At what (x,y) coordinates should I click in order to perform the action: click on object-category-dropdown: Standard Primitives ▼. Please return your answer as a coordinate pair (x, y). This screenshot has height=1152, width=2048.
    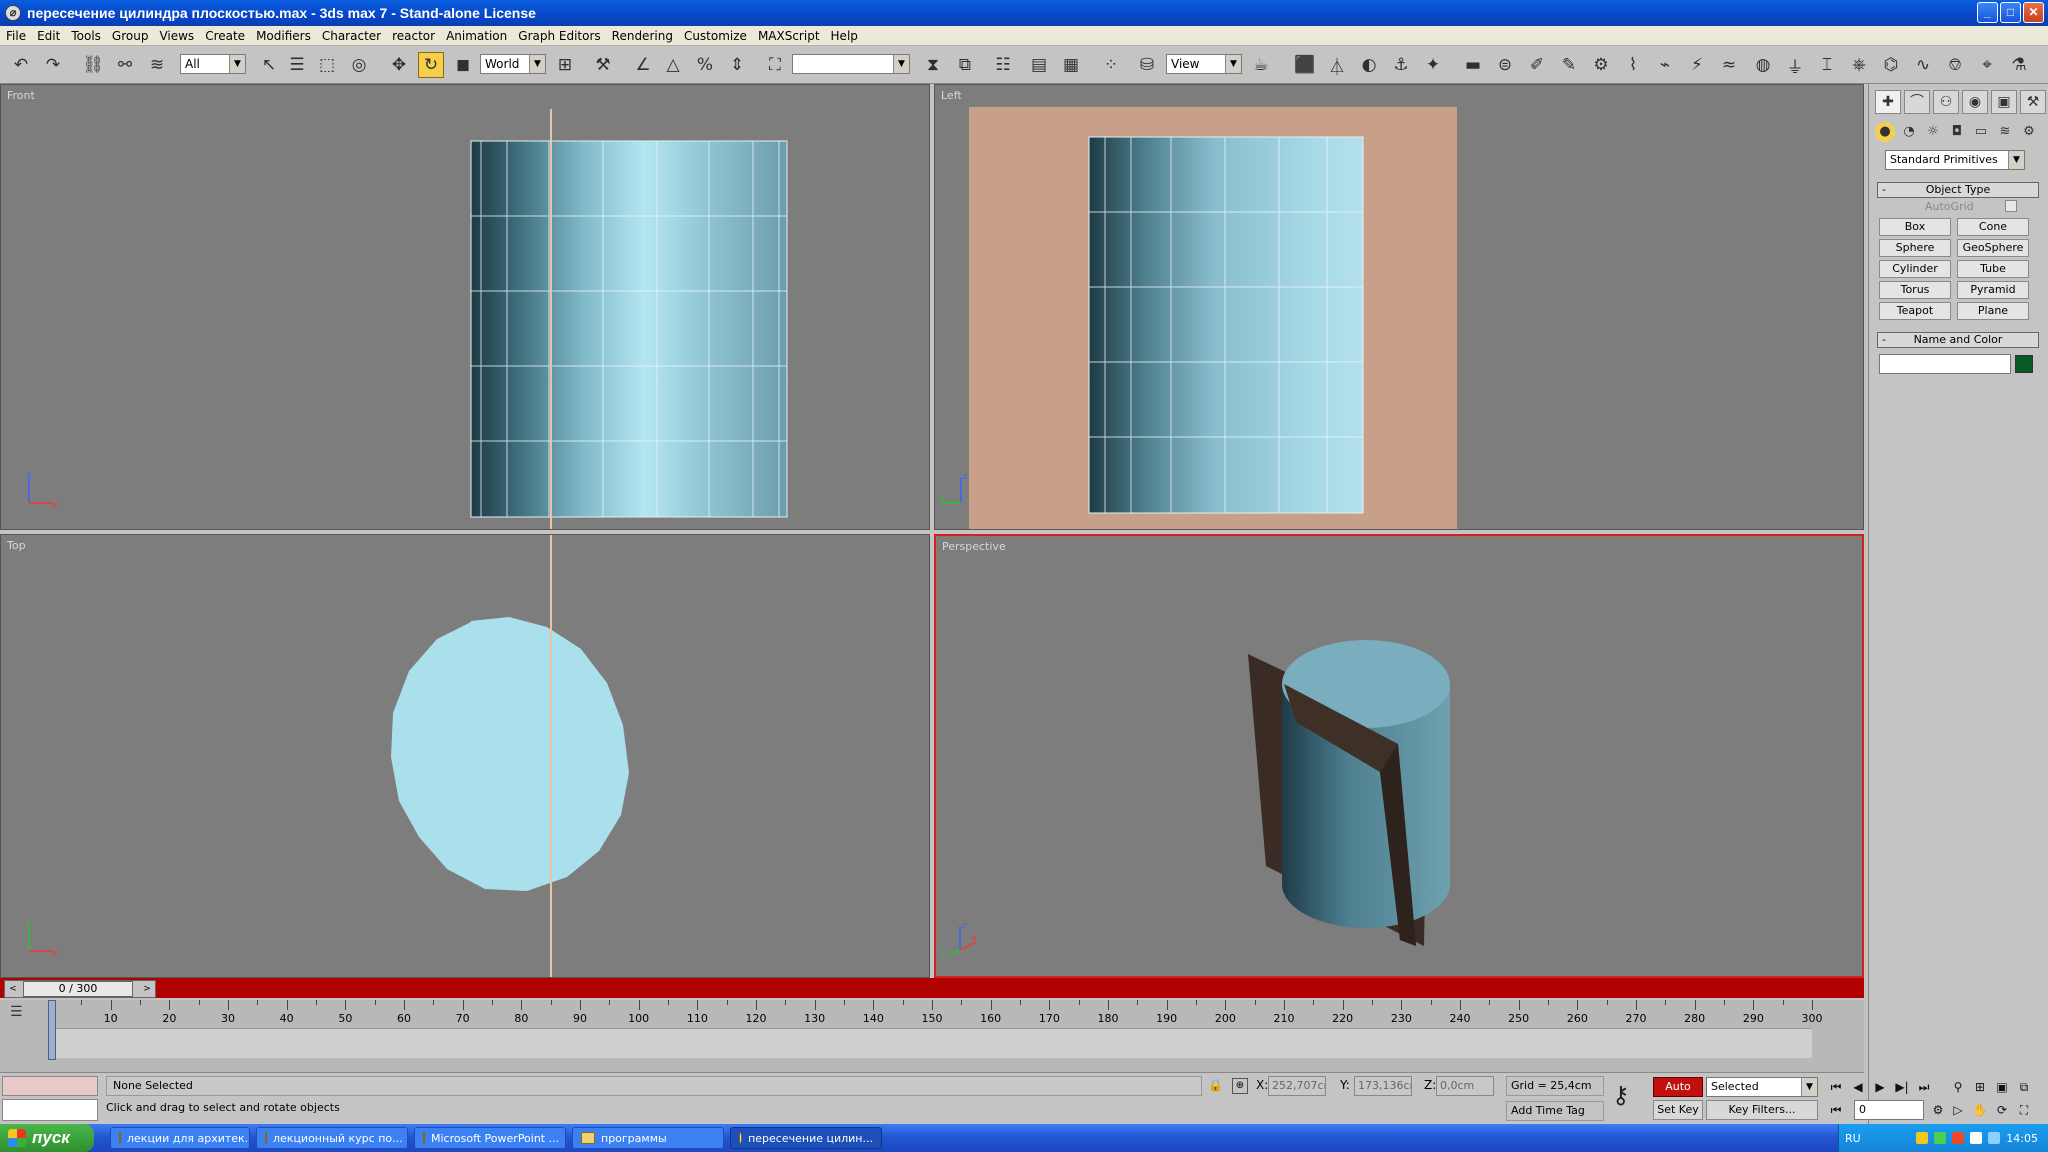
    Looking at the image, I should click on (1955, 160).